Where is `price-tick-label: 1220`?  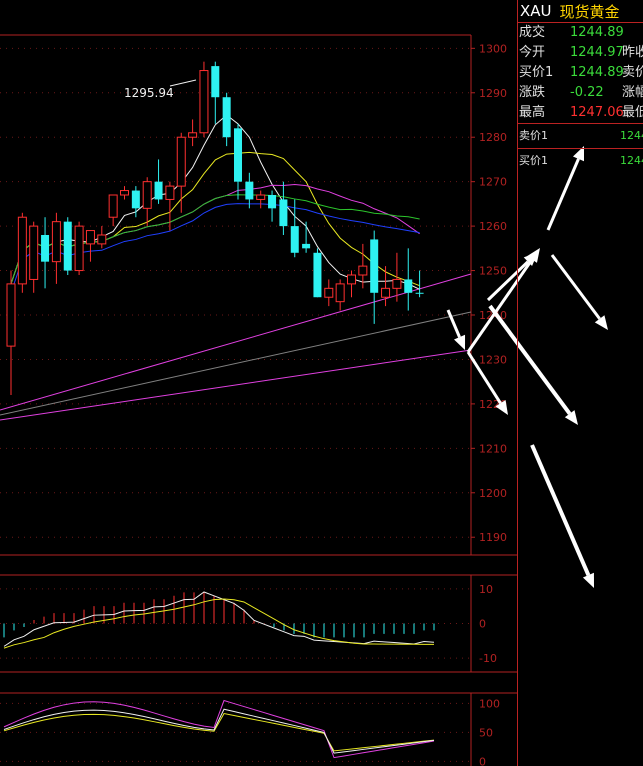
price-tick-label: 1220 is located at coordinates (493, 404).